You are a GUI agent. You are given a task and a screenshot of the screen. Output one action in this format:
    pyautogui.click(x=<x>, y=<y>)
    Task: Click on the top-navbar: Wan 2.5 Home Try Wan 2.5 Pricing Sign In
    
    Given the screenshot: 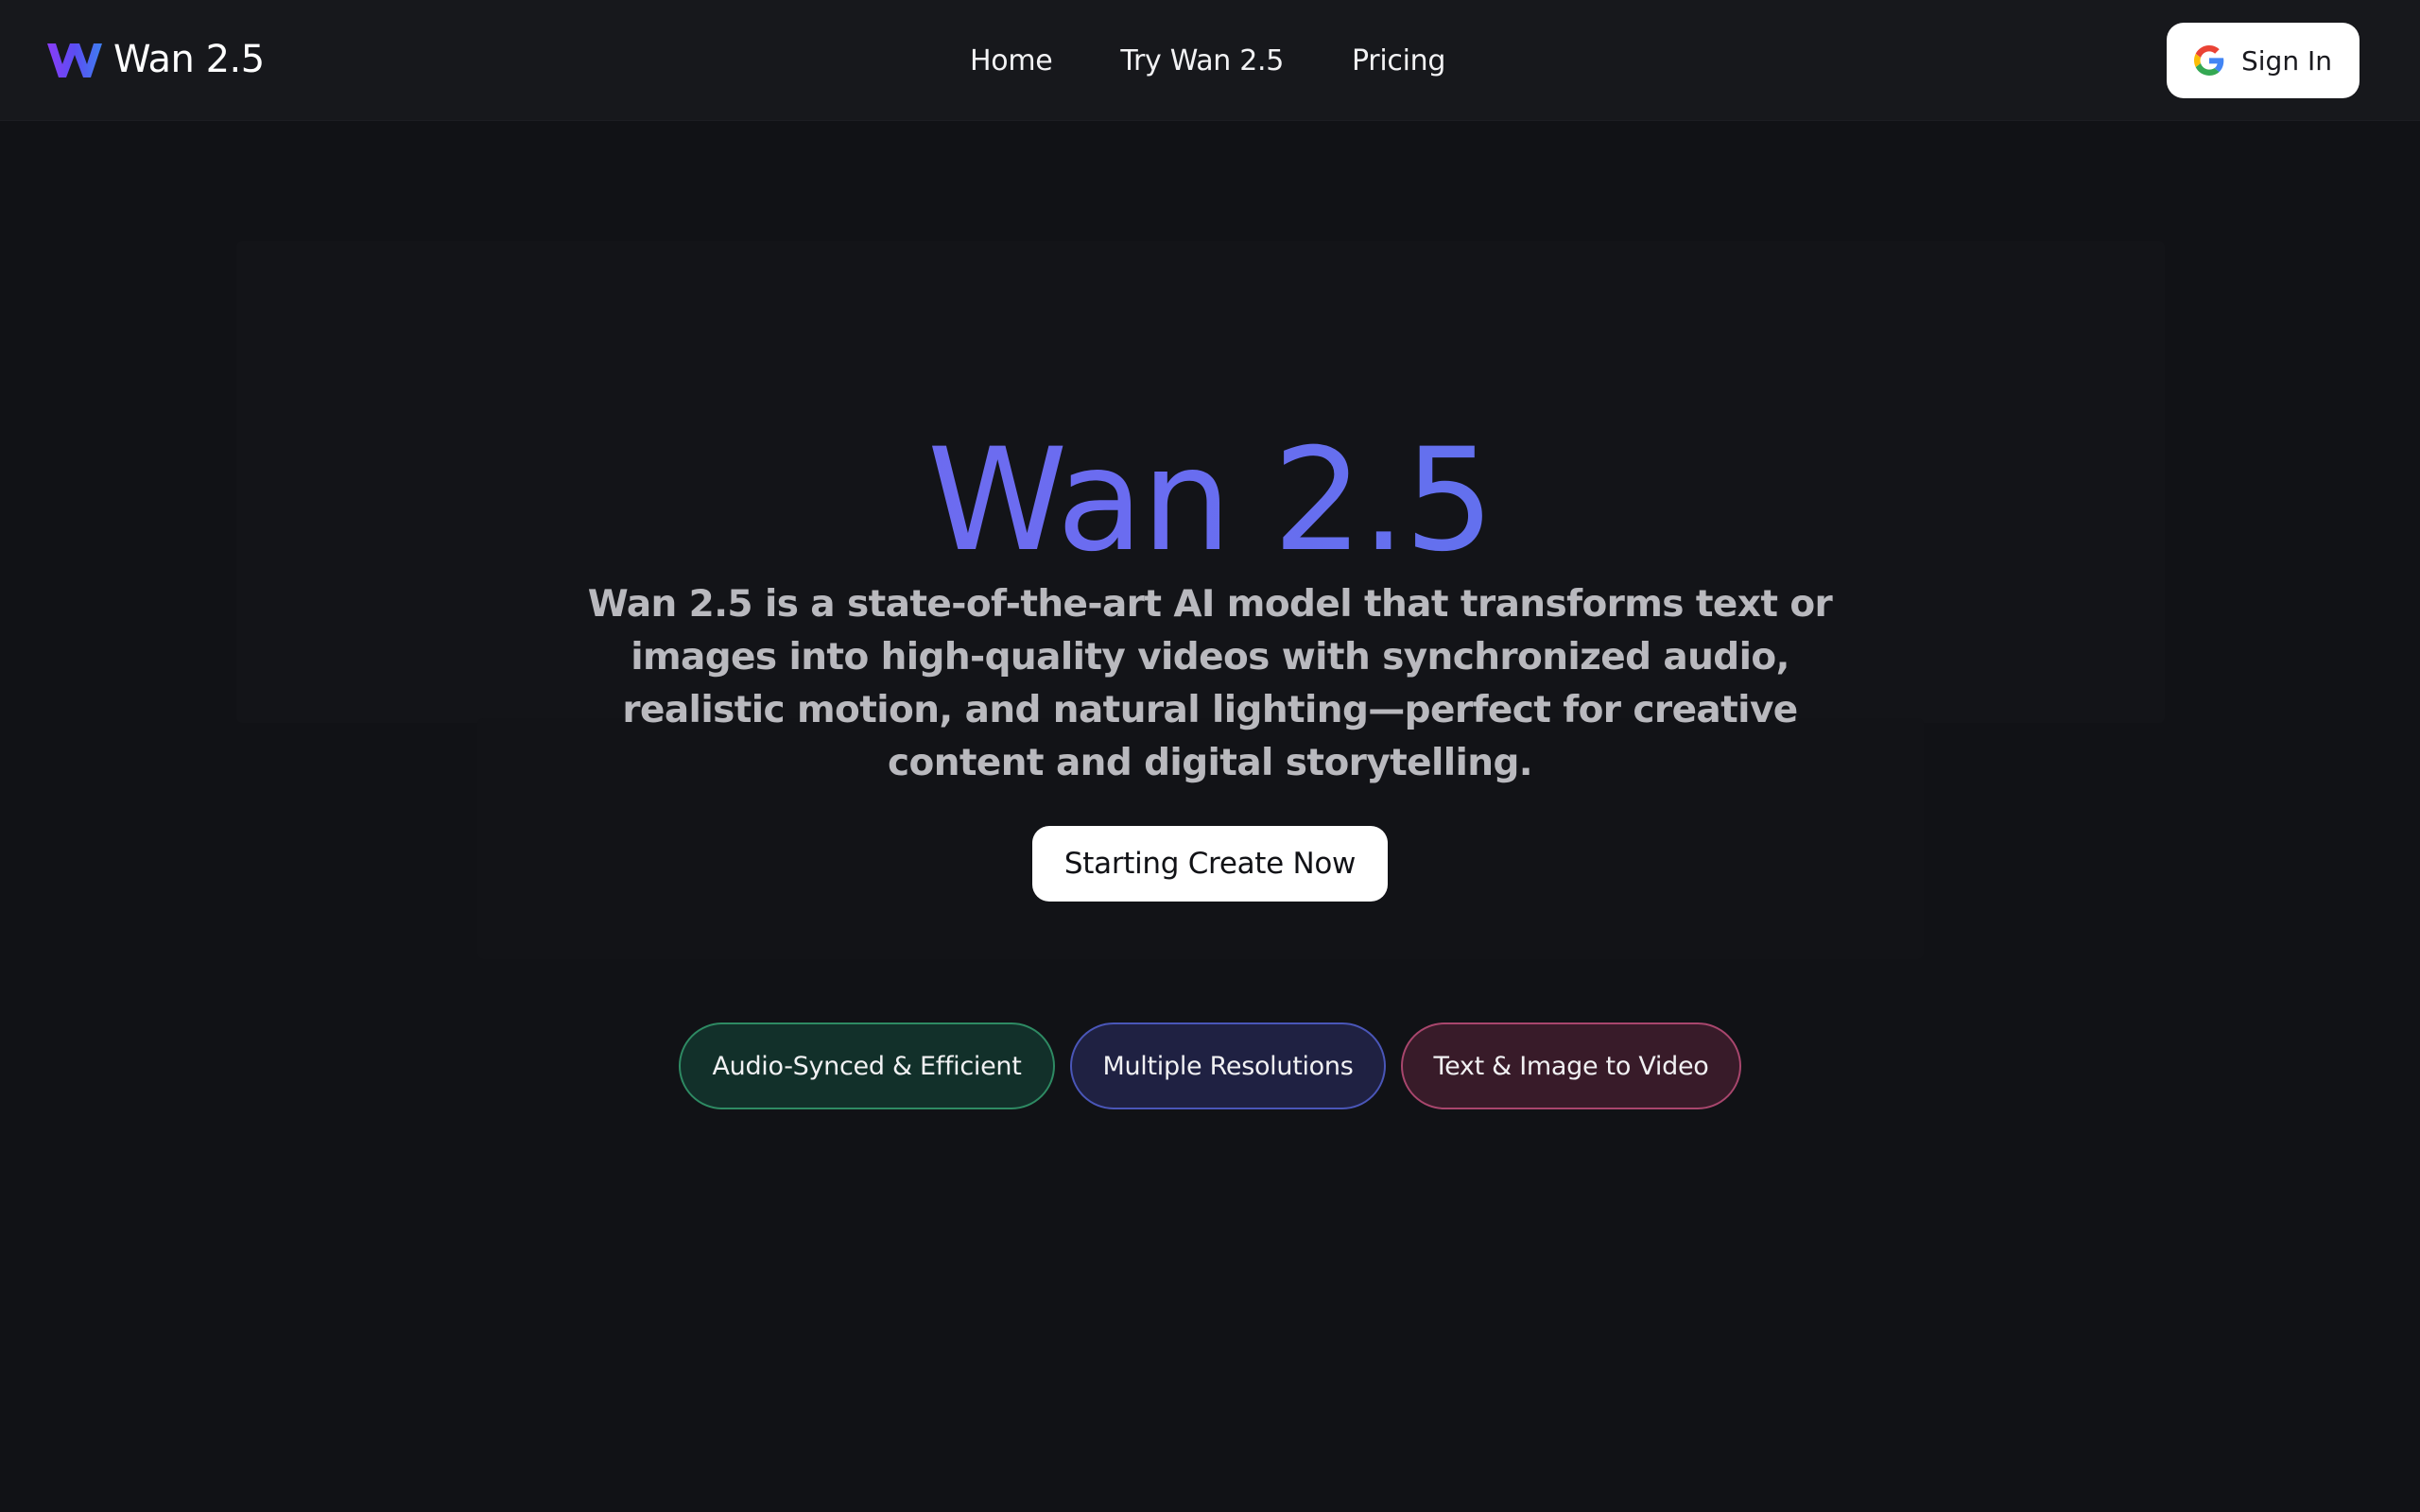 What is the action you would take?
    pyautogui.click(x=1210, y=60)
    